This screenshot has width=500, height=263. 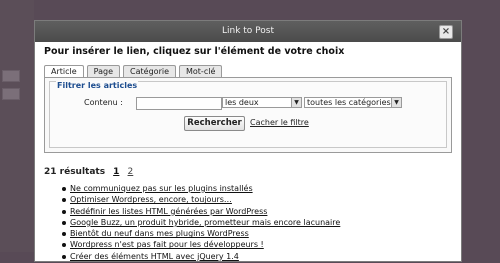 What do you see at coordinates (179, 103) in the screenshot?
I see `content-input` at bounding box center [179, 103].